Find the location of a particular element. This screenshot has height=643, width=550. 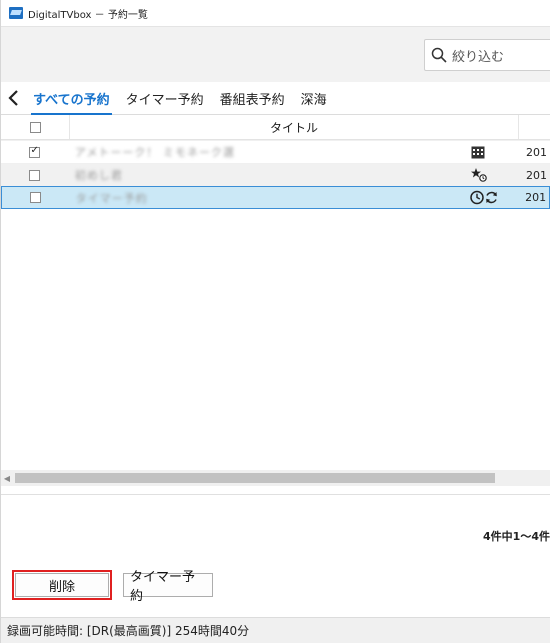

search-placeholder: 絞り込む is located at coordinates (478, 57).